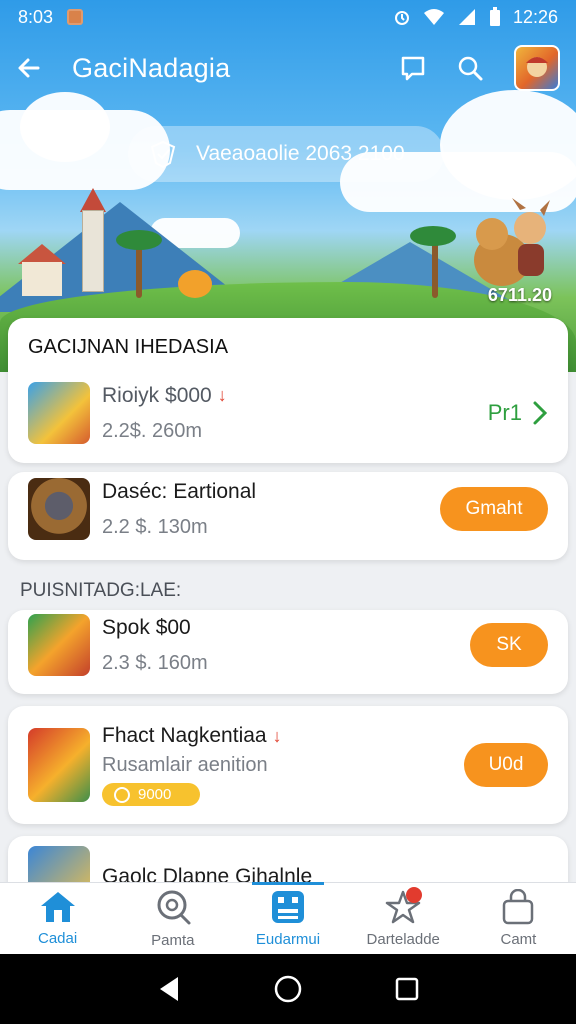 This screenshot has height=1024, width=576. What do you see at coordinates (288, 907) in the screenshot?
I see `grid-icon` at bounding box center [288, 907].